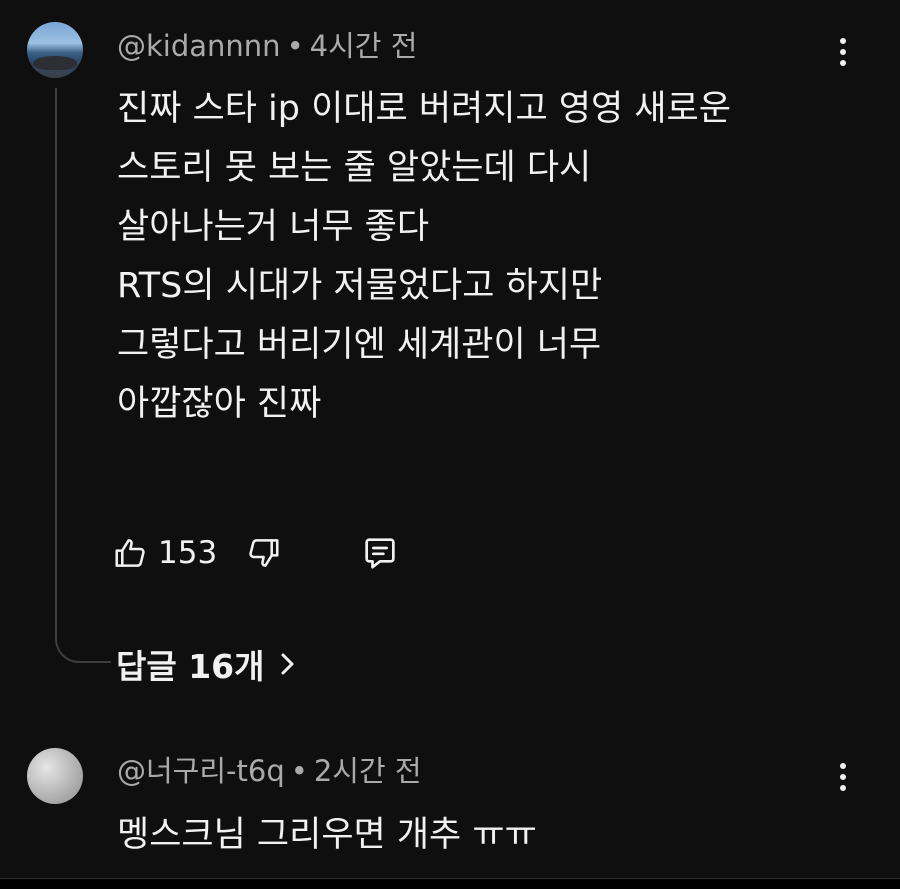 The height and width of the screenshot is (889, 900). Describe the element at coordinates (424, 109) in the screenshot. I see `comment-line: 진짜 스타 ip 이대로 버려지고 영영 새로운` at that location.